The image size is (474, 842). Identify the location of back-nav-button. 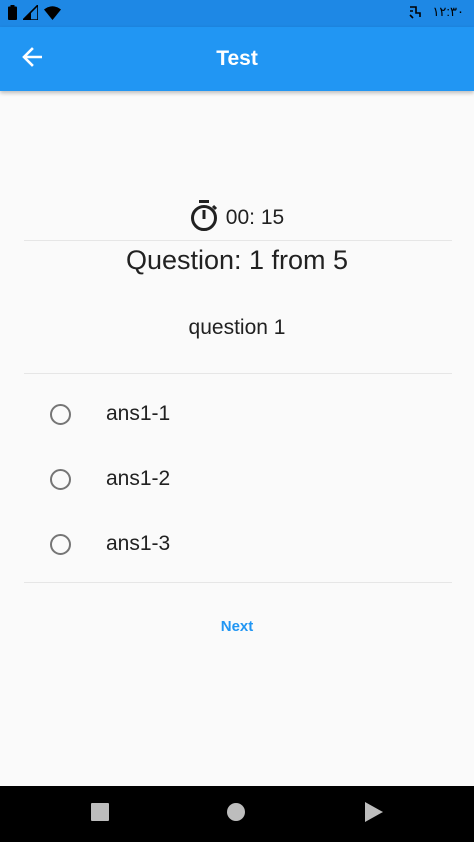
(374, 814).